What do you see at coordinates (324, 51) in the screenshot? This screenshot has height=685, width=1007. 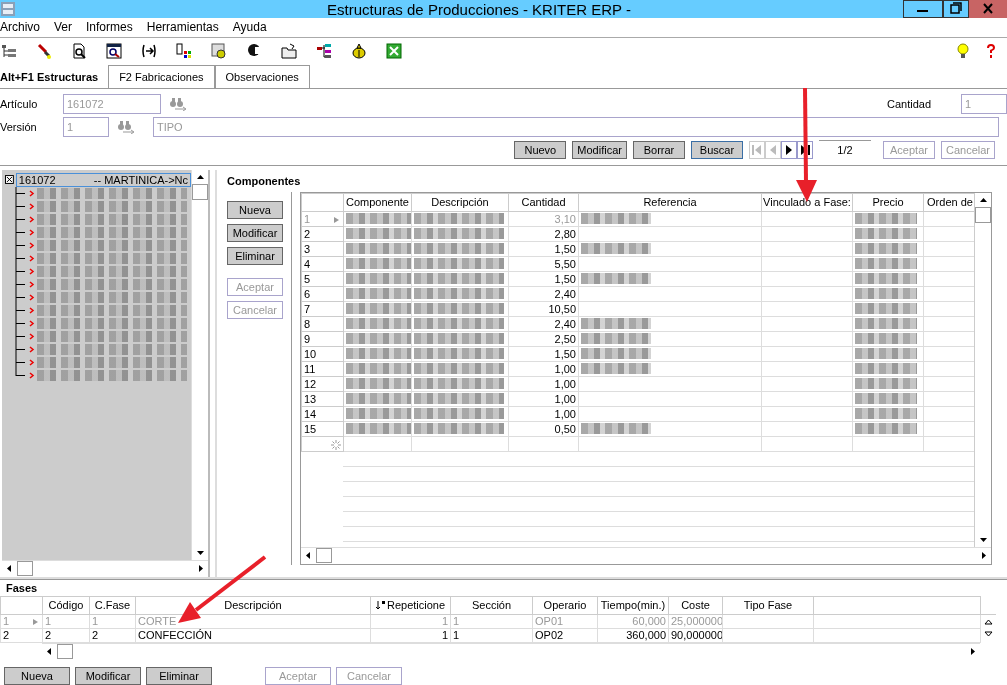 I see `hierarchy-icon` at bounding box center [324, 51].